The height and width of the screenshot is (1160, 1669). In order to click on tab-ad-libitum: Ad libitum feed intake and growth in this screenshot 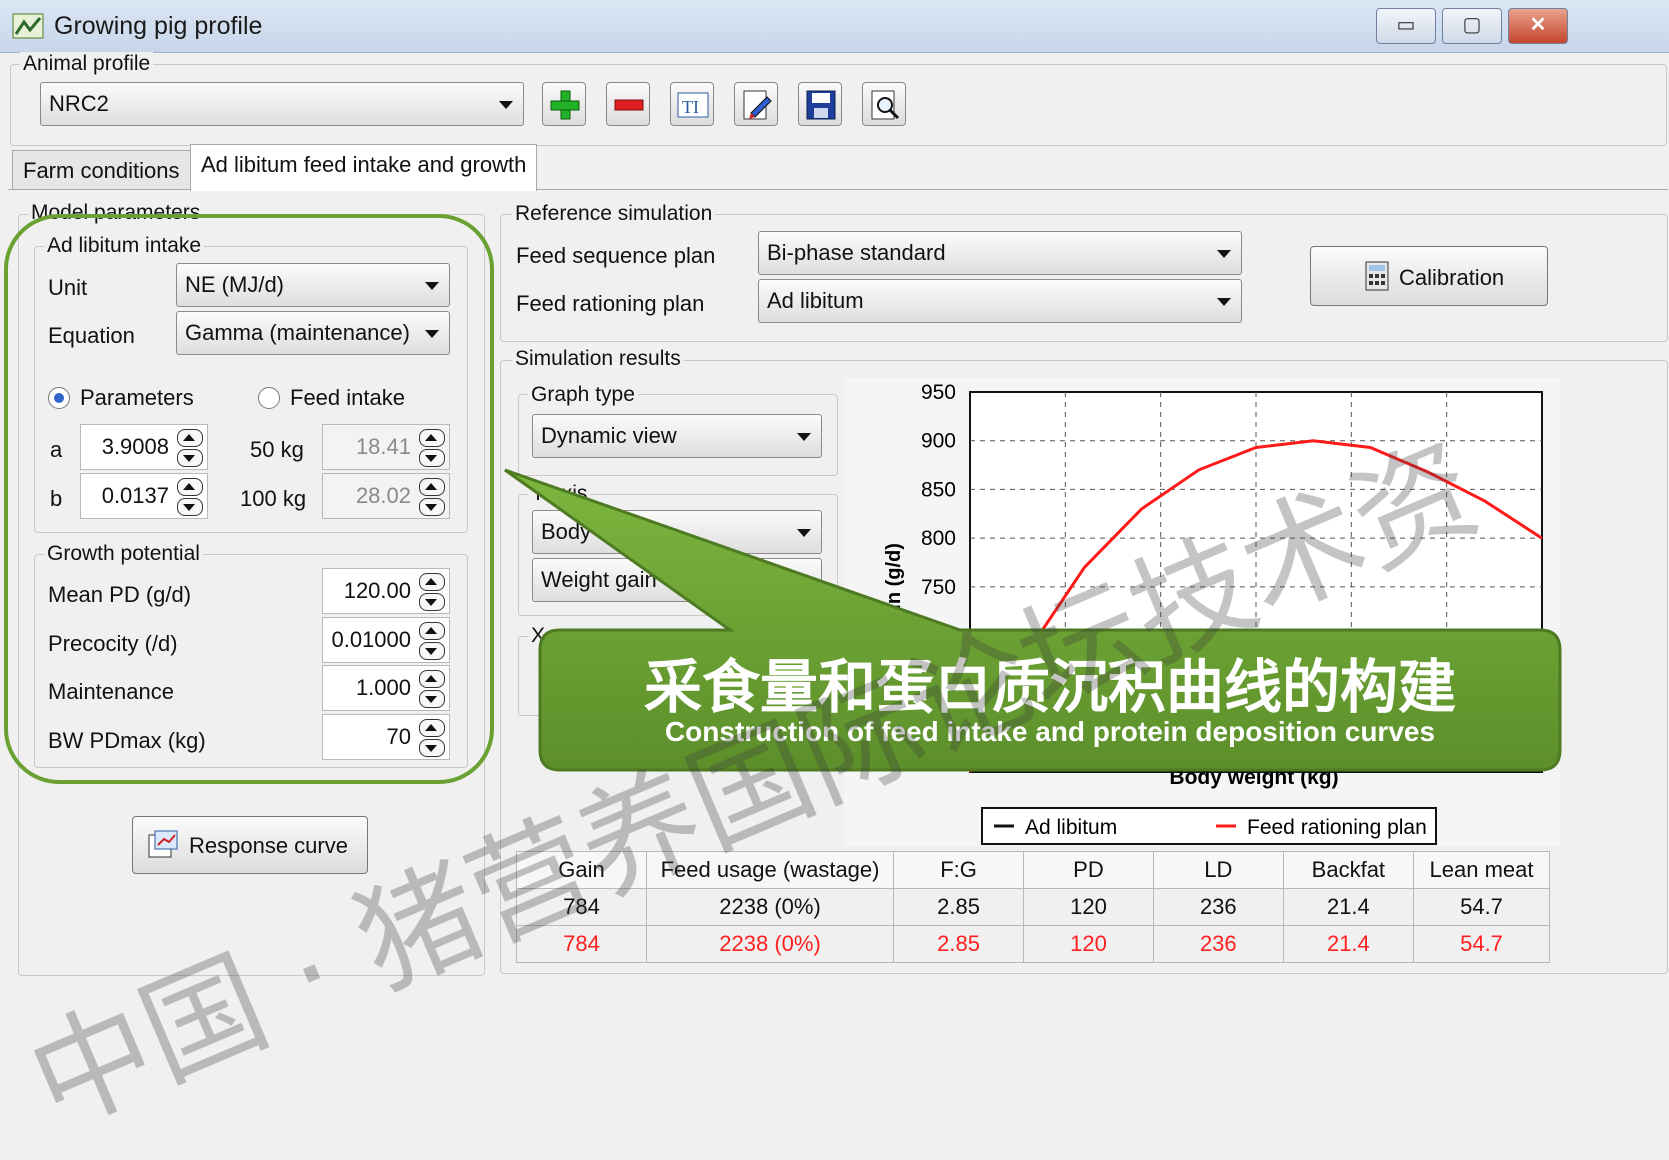, I will do `click(364, 167)`.